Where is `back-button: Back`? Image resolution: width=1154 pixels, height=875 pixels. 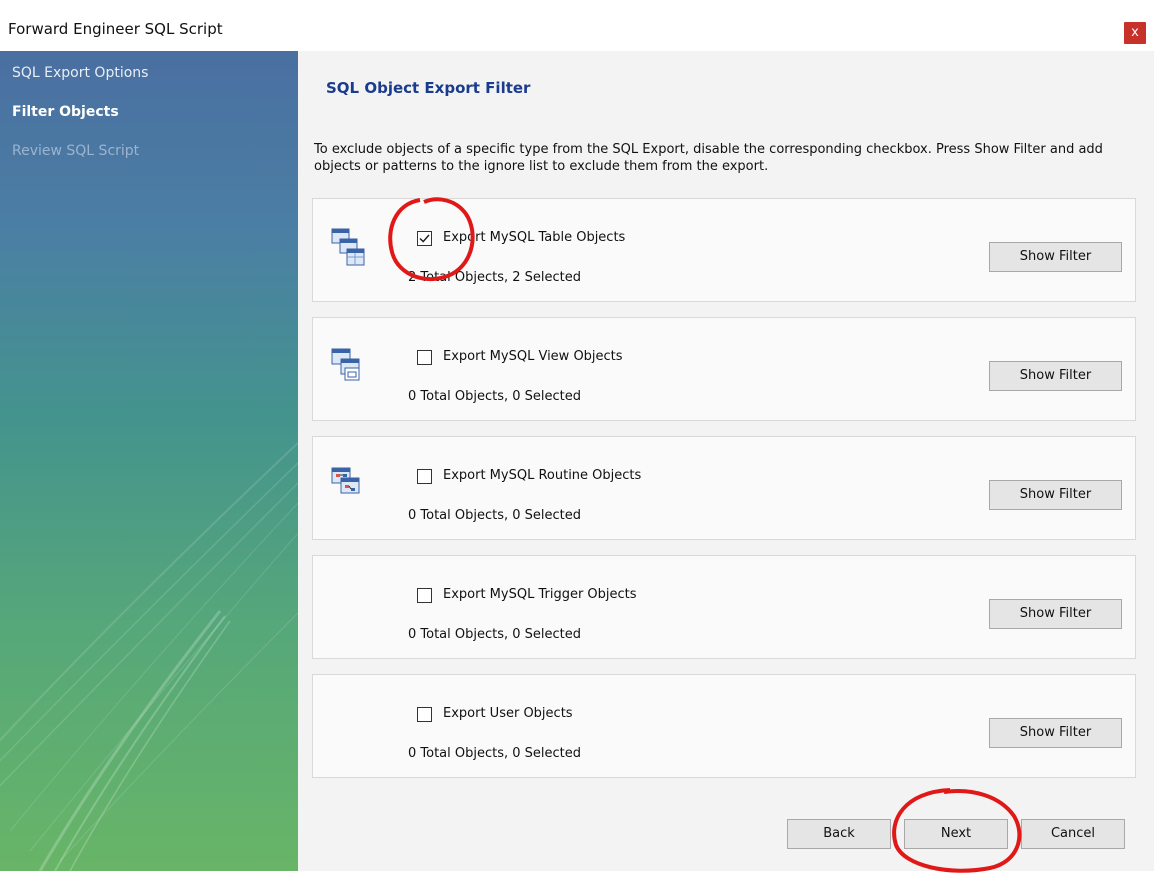 back-button: Back is located at coordinates (839, 834).